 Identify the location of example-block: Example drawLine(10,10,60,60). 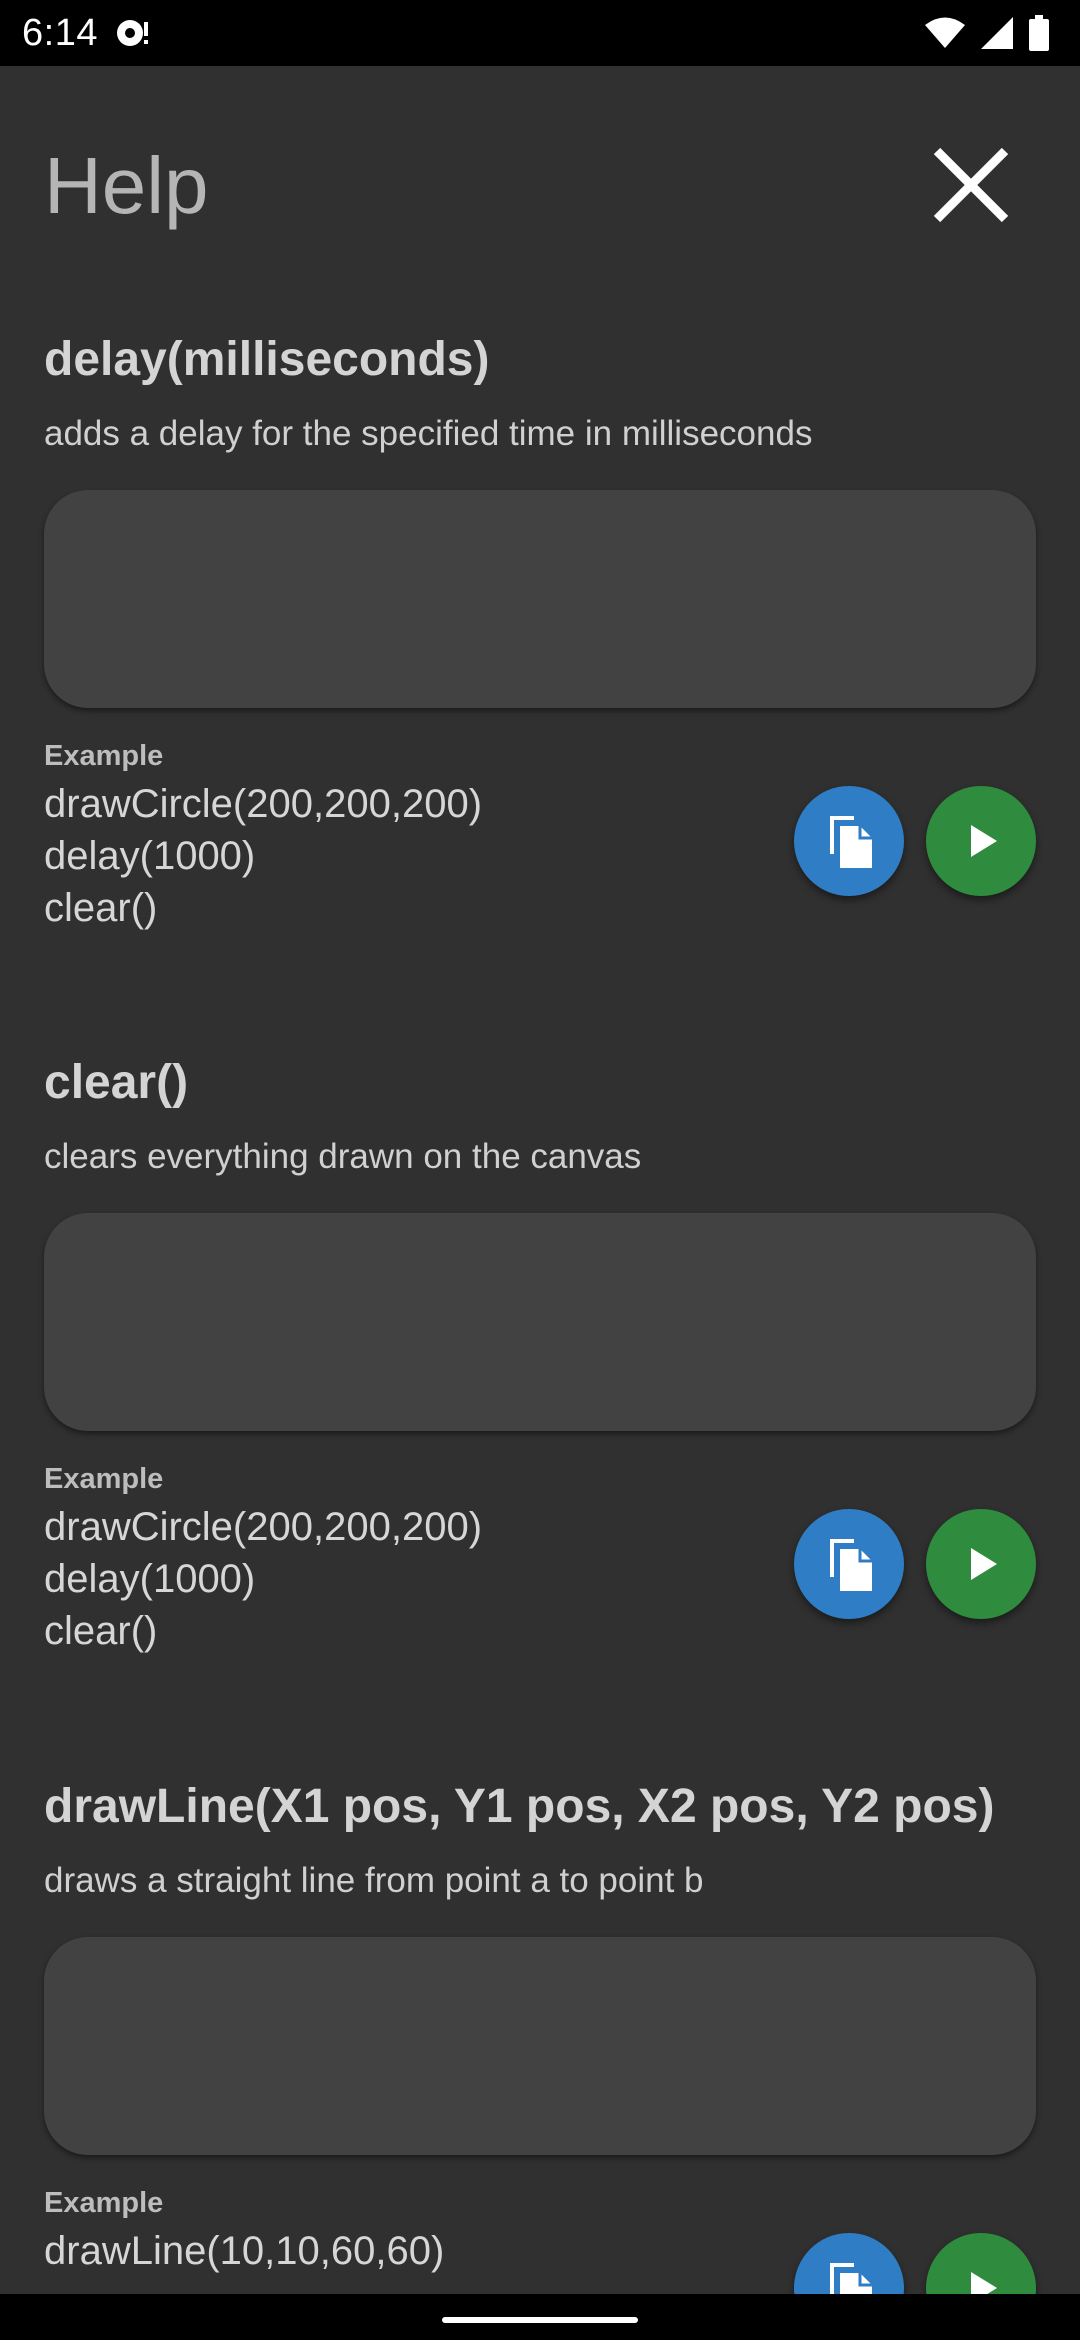
(540, 2239).